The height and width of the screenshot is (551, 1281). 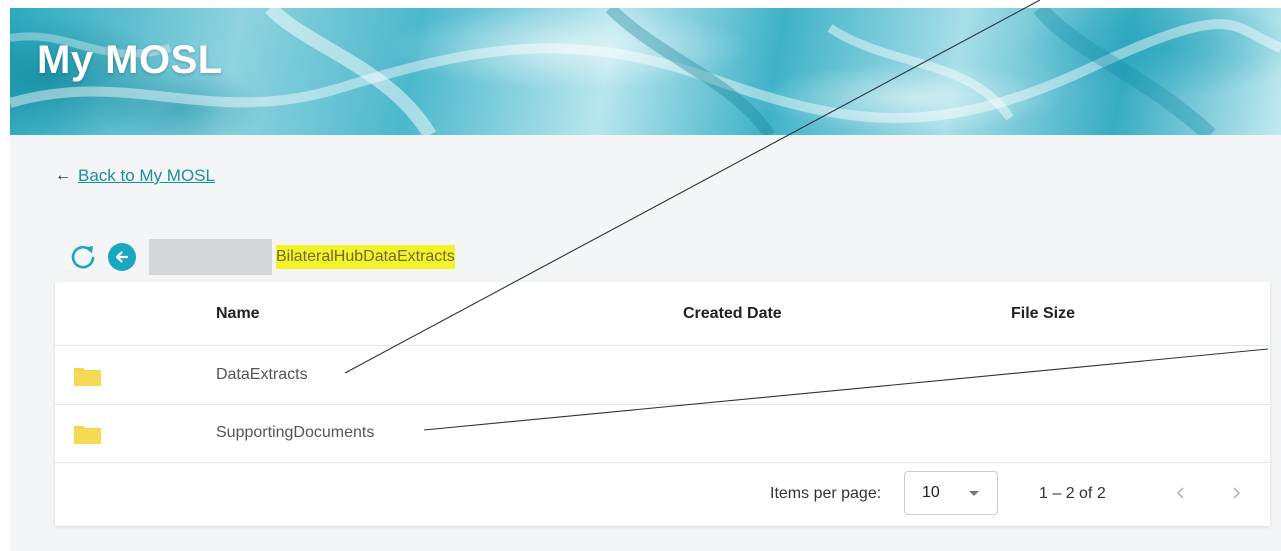 What do you see at coordinates (951, 493) in the screenshot?
I see `items-per-page-select: 10` at bounding box center [951, 493].